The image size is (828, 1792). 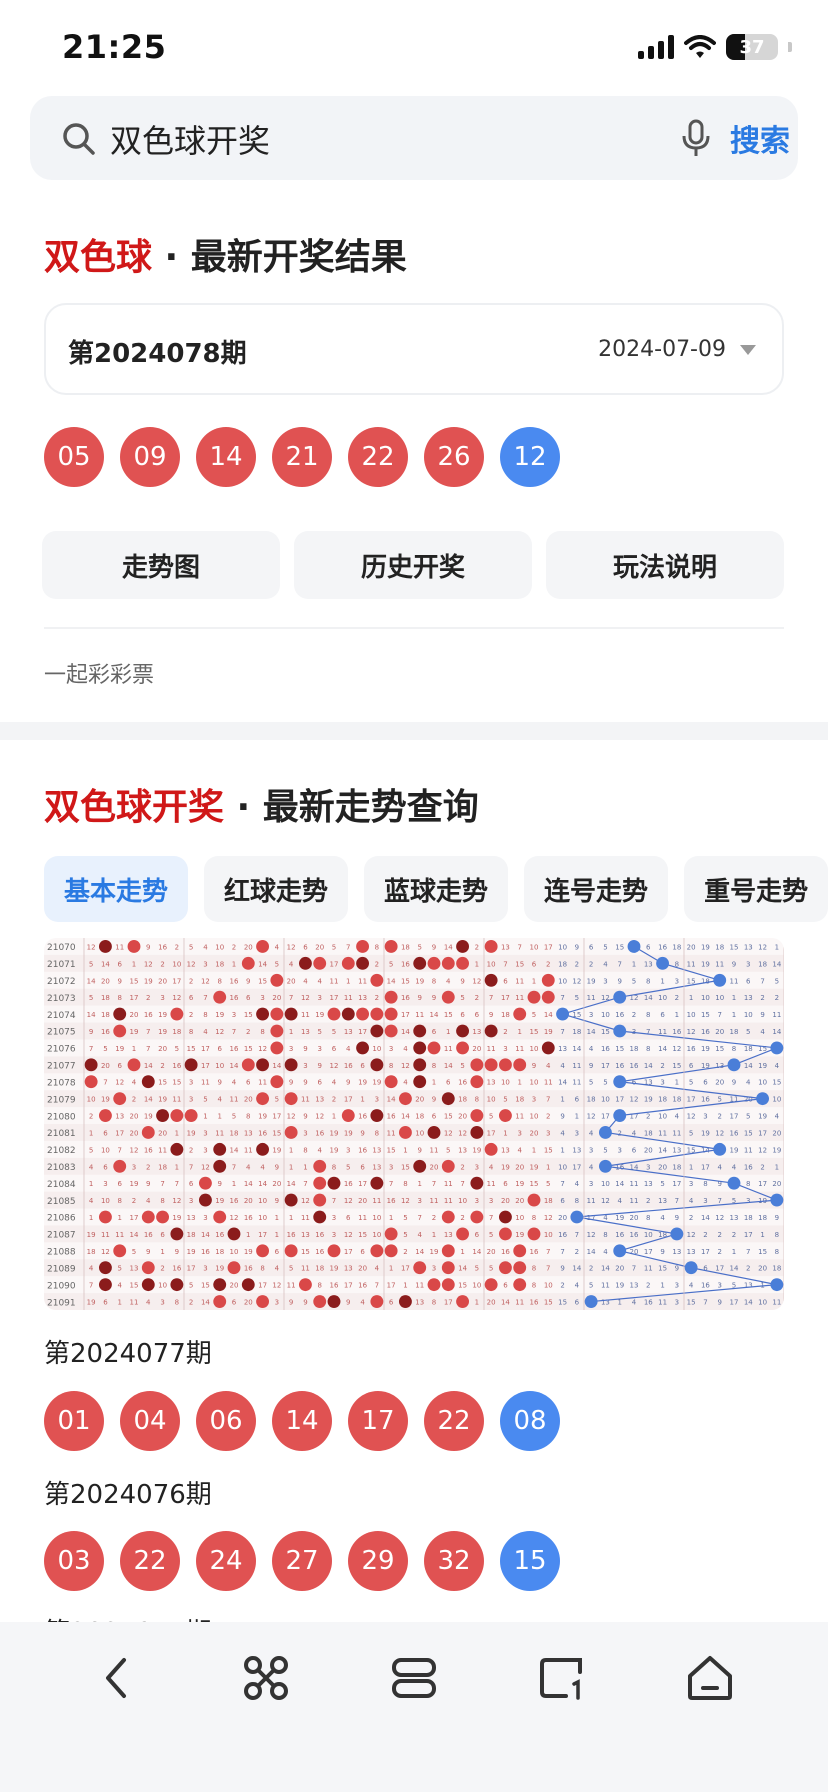 I want to click on history-draw-balls: 01 04 06 14 17 22 08, so click(x=302, y=1421).